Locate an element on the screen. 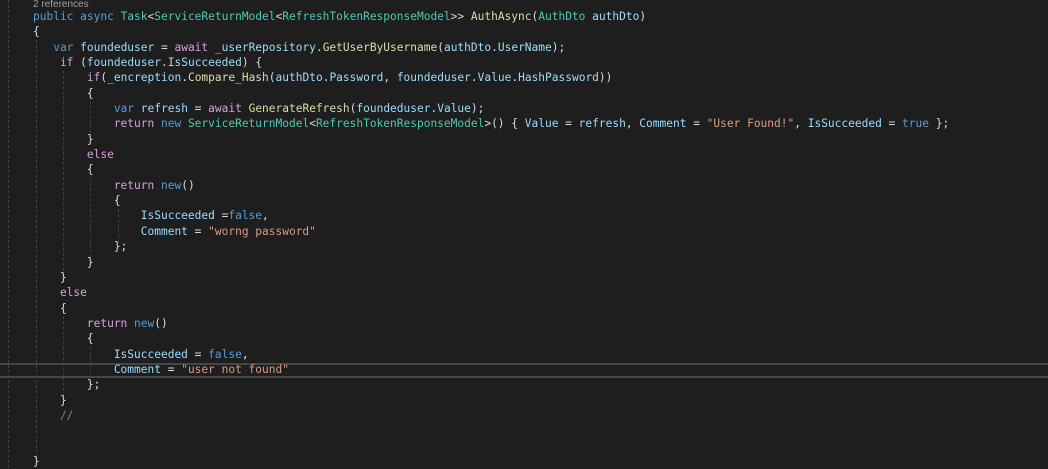 The height and width of the screenshot is (469, 1048). code-token: )) is located at coordinates (605, 78).